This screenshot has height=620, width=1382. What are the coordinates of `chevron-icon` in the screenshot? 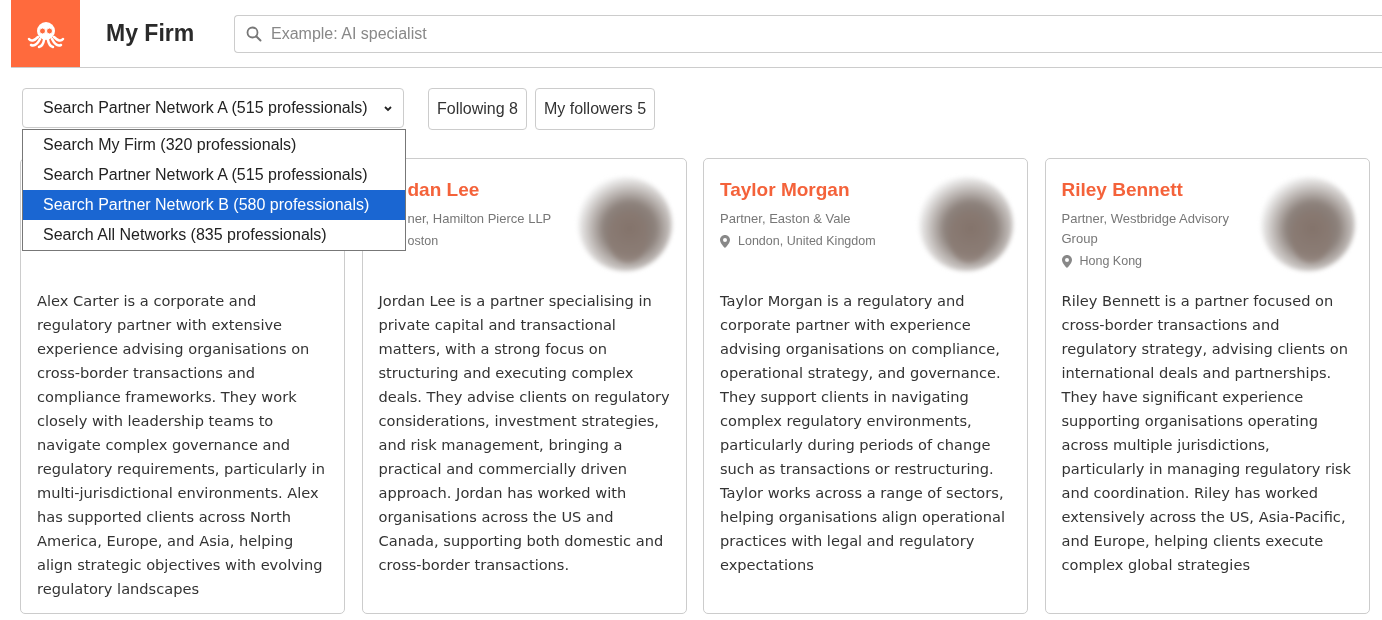 It's located at (388, 108).